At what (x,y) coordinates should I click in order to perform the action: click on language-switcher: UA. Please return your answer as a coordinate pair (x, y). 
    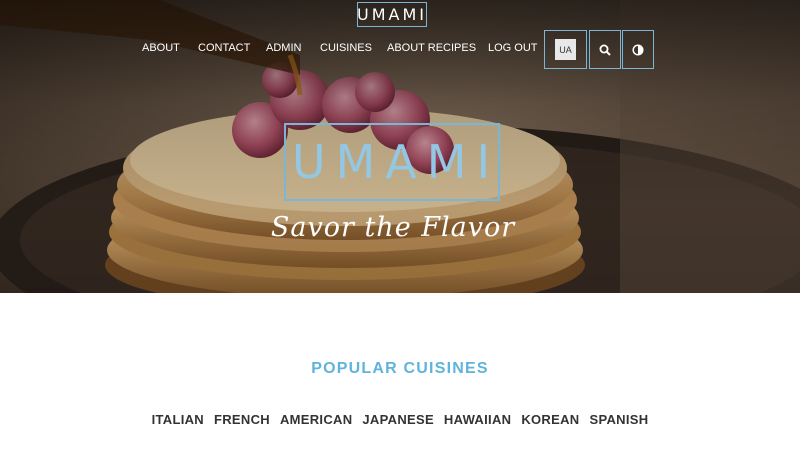
    Looking at the image, I should click on (565, 49).